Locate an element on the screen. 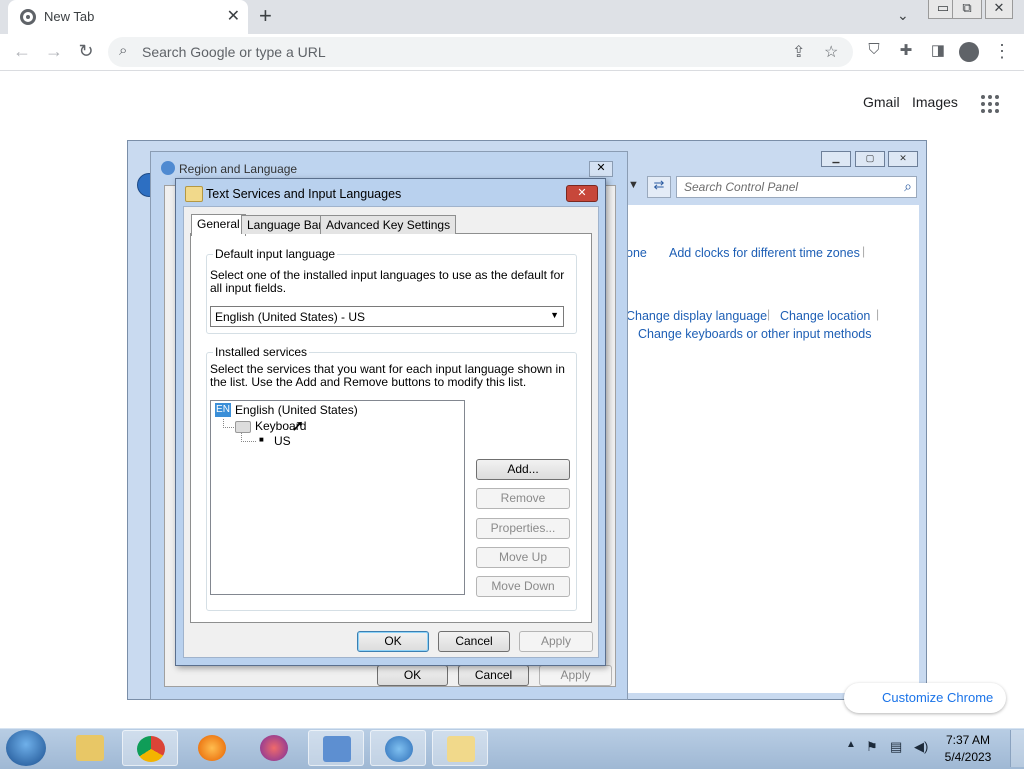 The image size is (1024, 769). ok-button: OK is located at coordinates (393, 641).